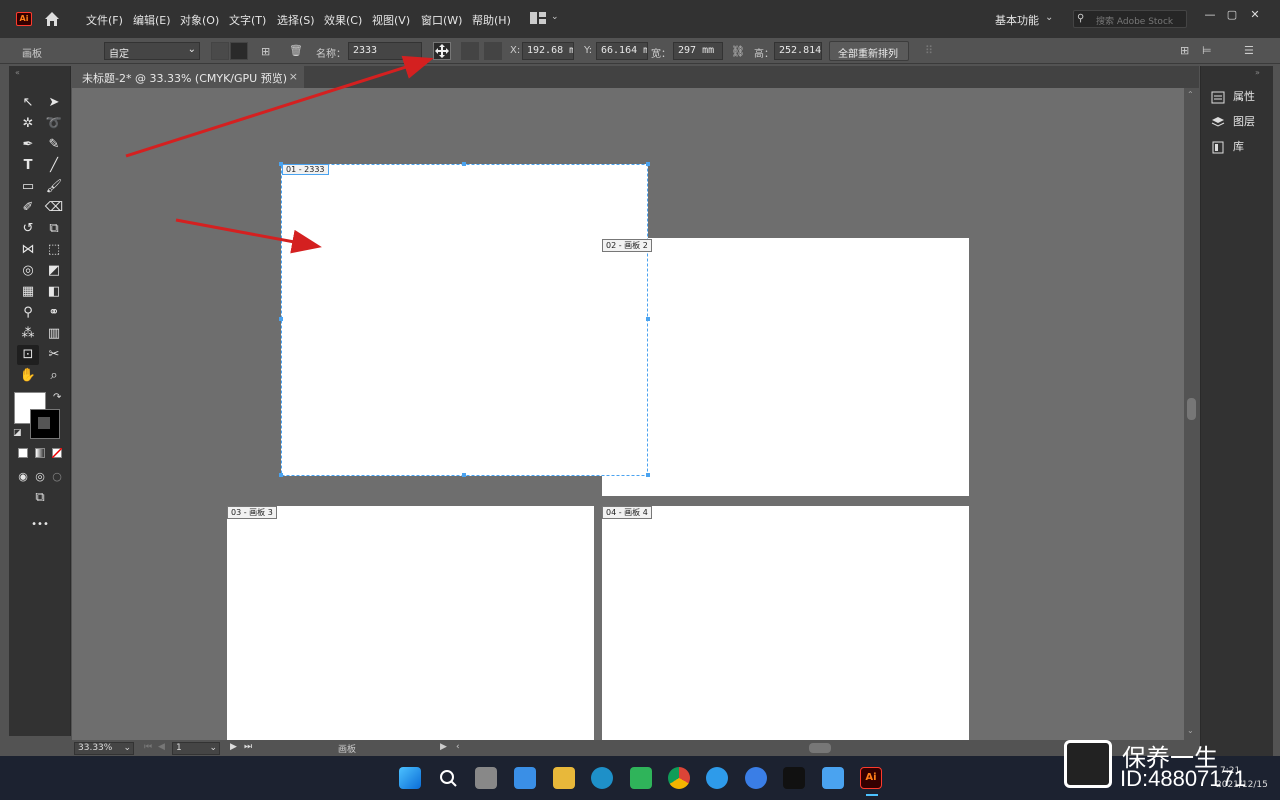  Describe the element at coordinates (188, 77) in the screenshot. I see `document-tab: 未标题-2* @ 33.33% (CMYK/GPU 预览) ×` at that location.